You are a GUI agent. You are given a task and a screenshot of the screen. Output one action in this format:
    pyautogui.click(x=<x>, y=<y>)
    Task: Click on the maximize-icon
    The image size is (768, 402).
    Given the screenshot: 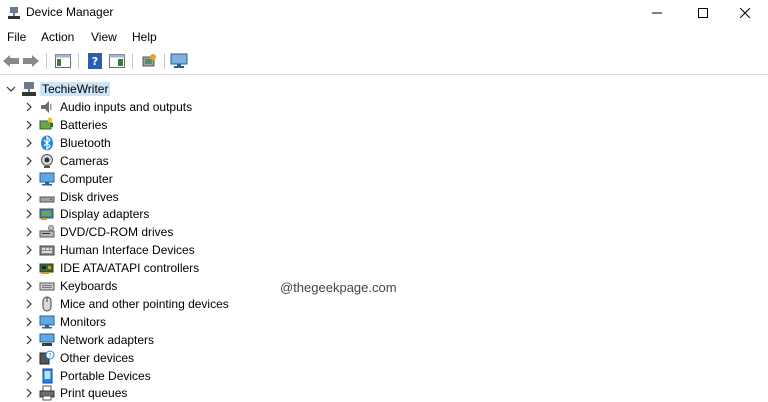 What is the action you would take?
    pyautogui.click(x=703, y=13)
    